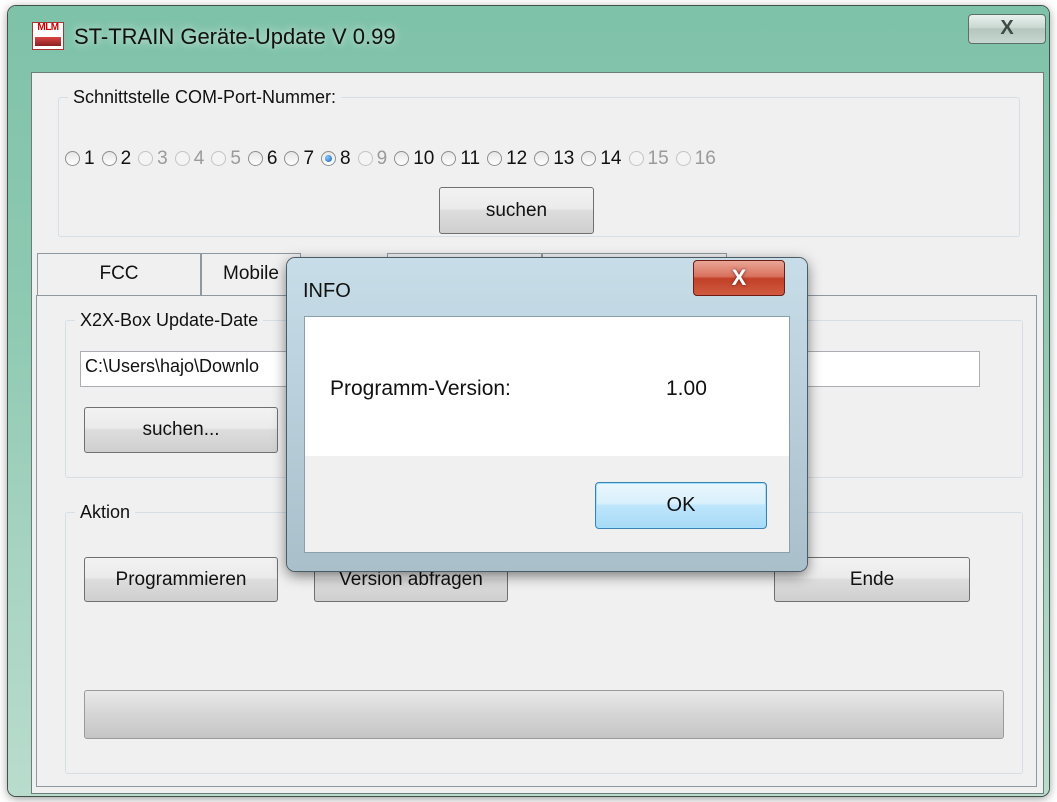 The width and height of the screenshot is (1057, 802). I want to click on com-port-radio-11: 11, so click(460, 159).